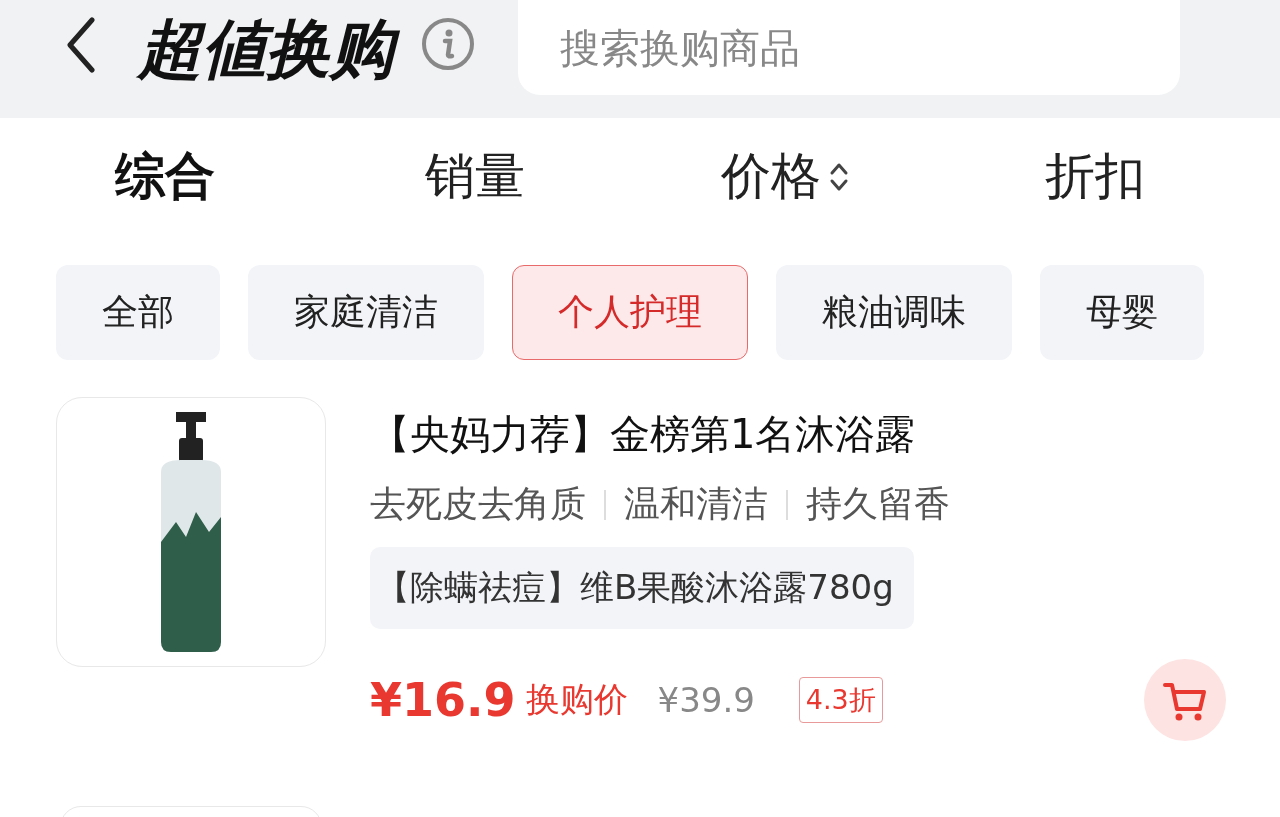 The height and width of the screenshot is (817, 1280). Describe the element at coordinates (878, 504) in the screenshot. I see `feature-tag: 持久留香` at that location.